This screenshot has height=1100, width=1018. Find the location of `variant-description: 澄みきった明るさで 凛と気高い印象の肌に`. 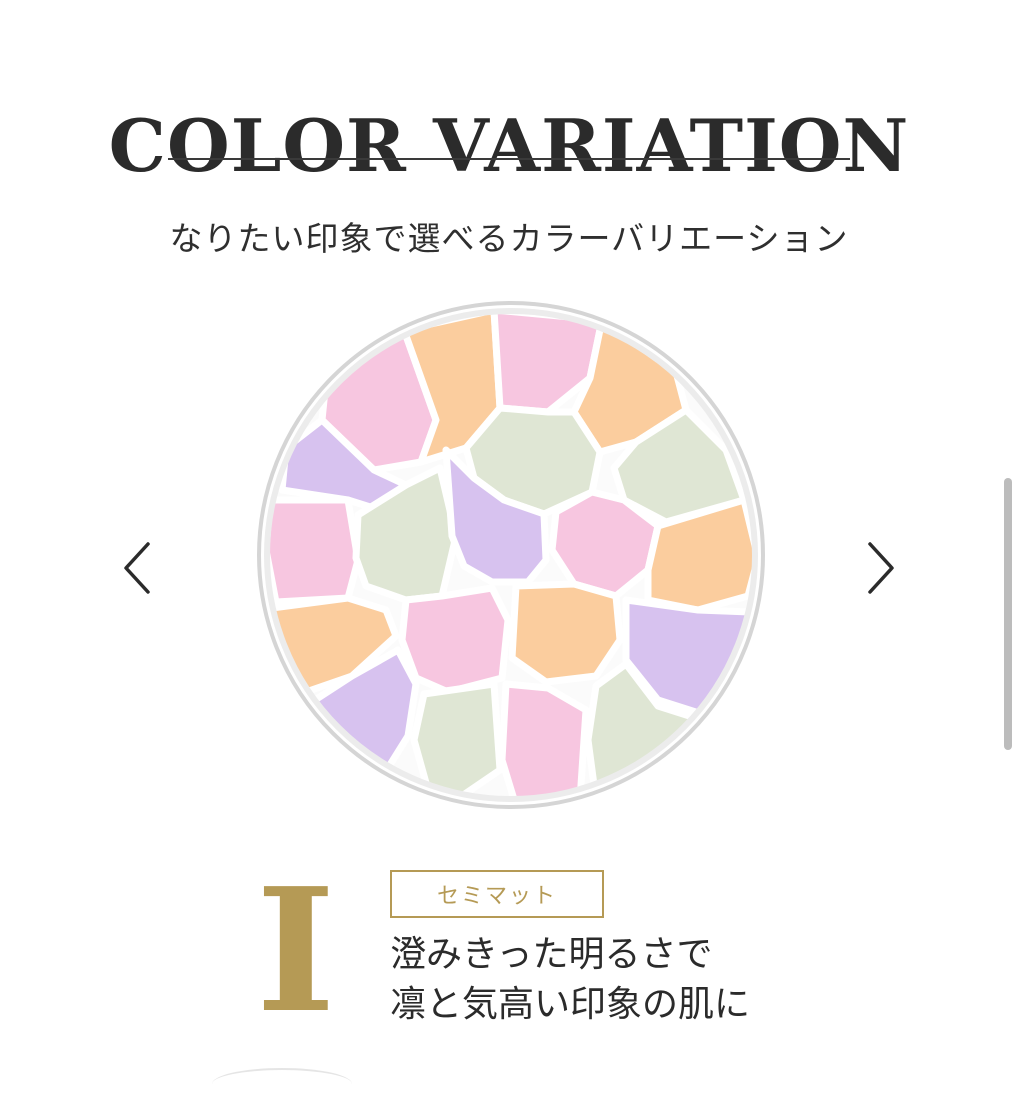

variant-description: 澄みきった明るさで 凛と気高い印象の肌に is located at coordinates (570, 980).